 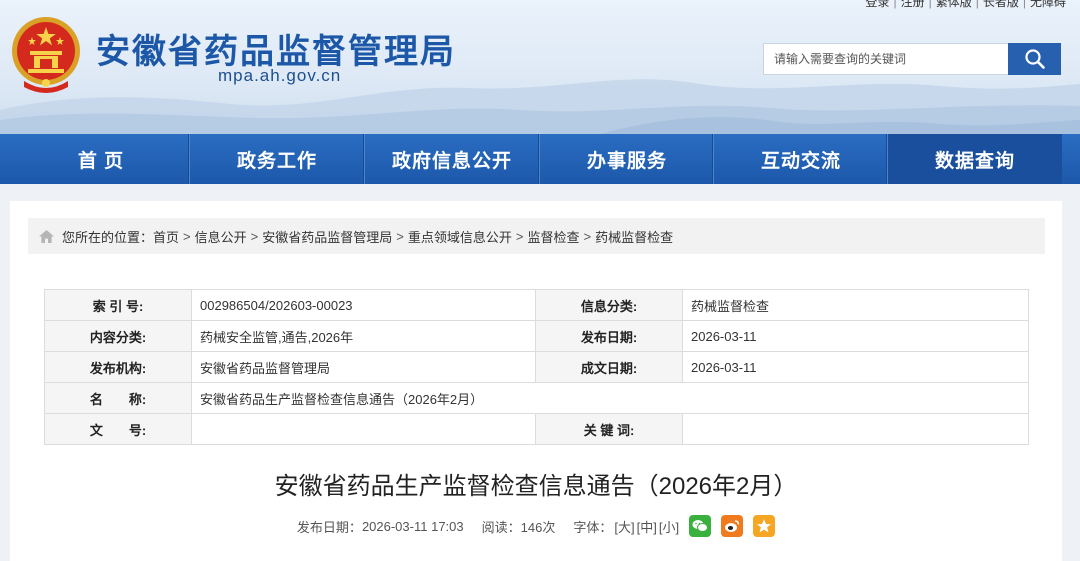 I want to click on share-wechat-button, so click(x=700, y=526).